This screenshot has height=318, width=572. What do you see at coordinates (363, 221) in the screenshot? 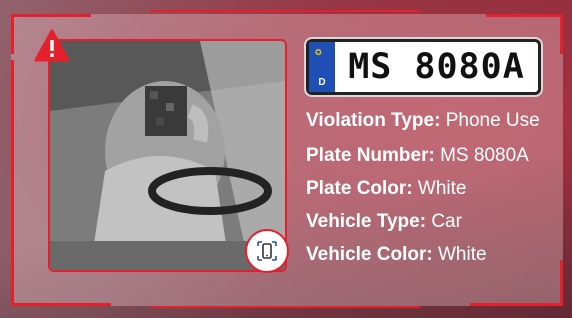
I see `info-label: Vehicle Type` at bounding box center [363, 221].